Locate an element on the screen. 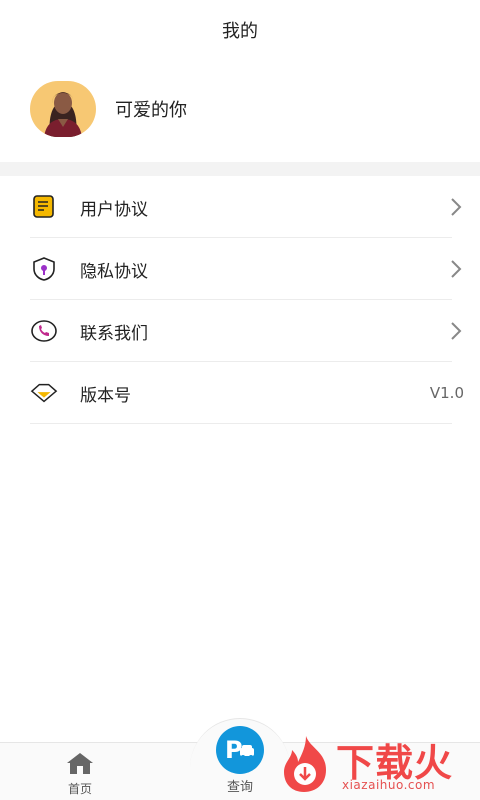  menu-item-label: 联系我们 is located at coordinates (114, 333).